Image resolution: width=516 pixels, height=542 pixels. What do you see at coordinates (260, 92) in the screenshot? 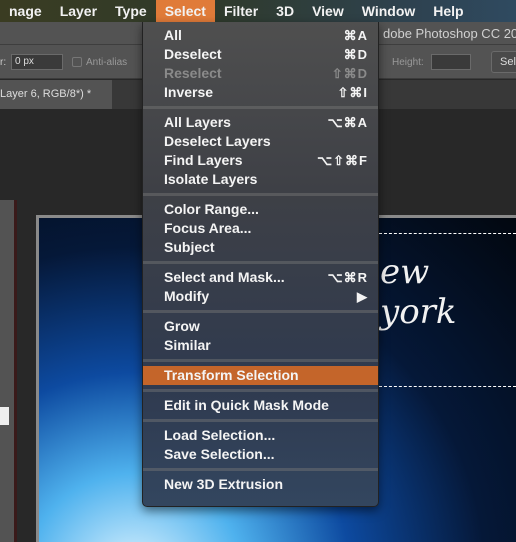
I see `menu-item-inverse: Inverse ⇧⌘I` at bounding box center [260, 92].